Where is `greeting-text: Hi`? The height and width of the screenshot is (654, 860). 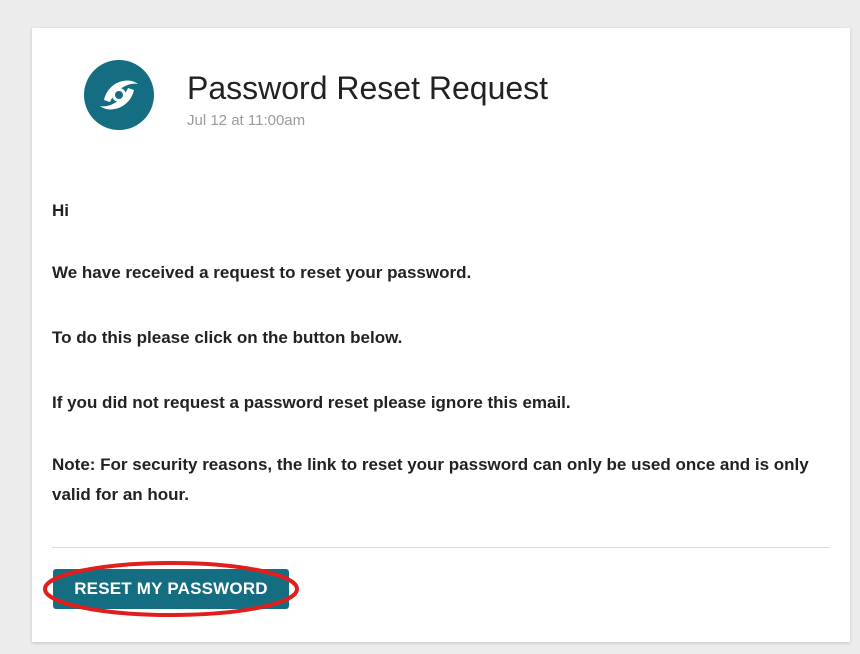 greeting-text: Hi is located at coordinates (60, 210).